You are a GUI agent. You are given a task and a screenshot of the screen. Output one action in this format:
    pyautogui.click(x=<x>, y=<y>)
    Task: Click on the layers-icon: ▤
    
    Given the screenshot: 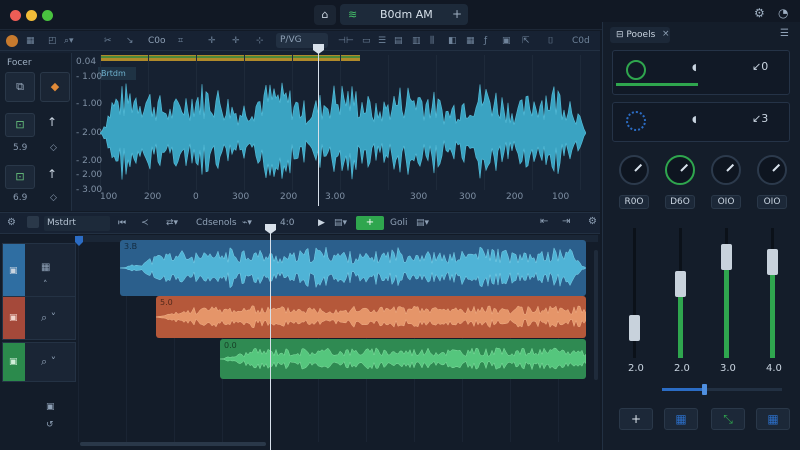 What is the action you would take?
    pyautogui.click(x=398, y=41)
    